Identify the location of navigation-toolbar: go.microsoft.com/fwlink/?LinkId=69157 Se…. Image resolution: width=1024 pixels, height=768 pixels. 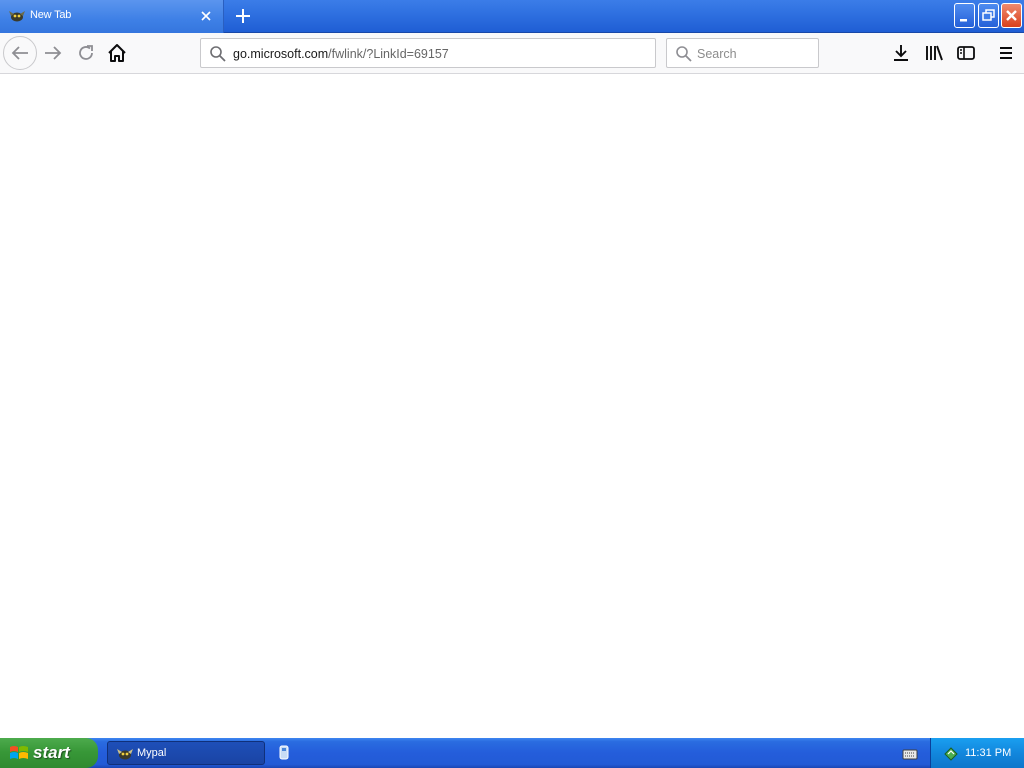
(512, 53).